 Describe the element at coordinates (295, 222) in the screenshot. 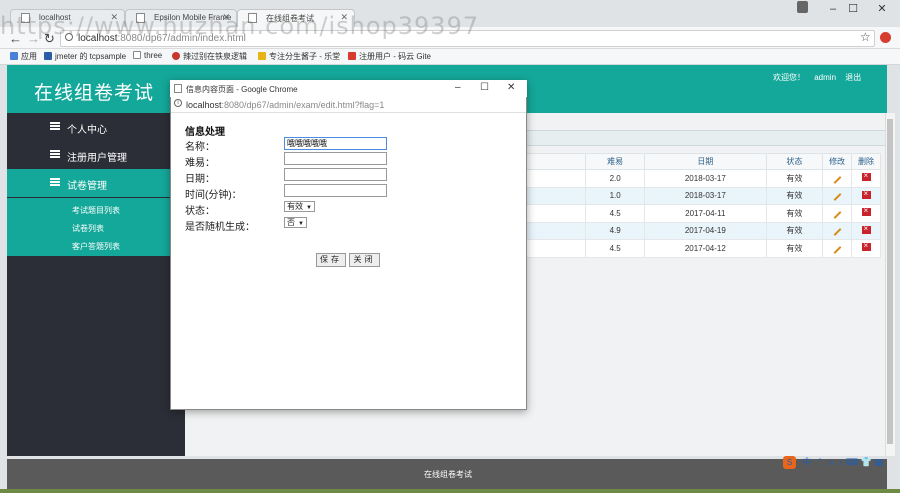

I see `random-select: 否 ▼` at that location.